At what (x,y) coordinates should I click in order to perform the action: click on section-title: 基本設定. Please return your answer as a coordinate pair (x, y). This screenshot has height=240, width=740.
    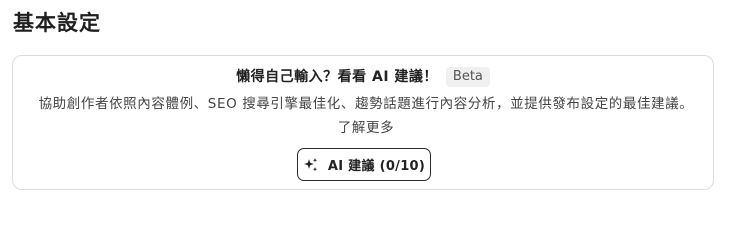
    Looking at the image, I should click on (57, 23).